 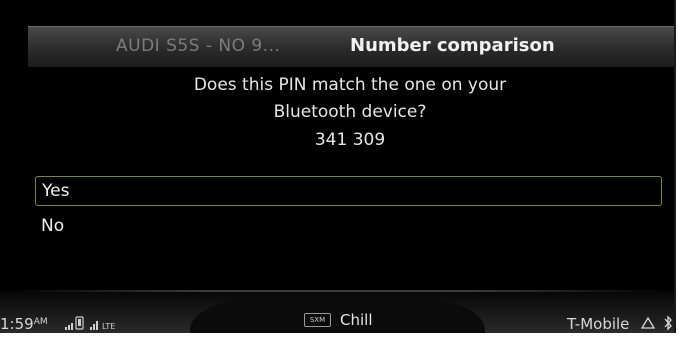 I want to click on prompt-line-2: Bluetooth device?, so click(x=350, y=112).